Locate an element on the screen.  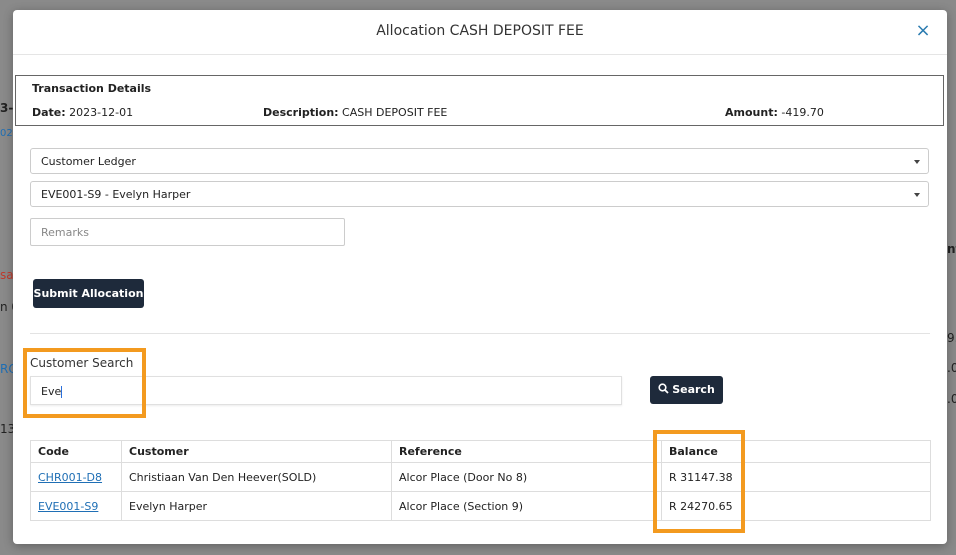
transaction-date: Date: 2023-12-01 is located at coordinates (82, 112).